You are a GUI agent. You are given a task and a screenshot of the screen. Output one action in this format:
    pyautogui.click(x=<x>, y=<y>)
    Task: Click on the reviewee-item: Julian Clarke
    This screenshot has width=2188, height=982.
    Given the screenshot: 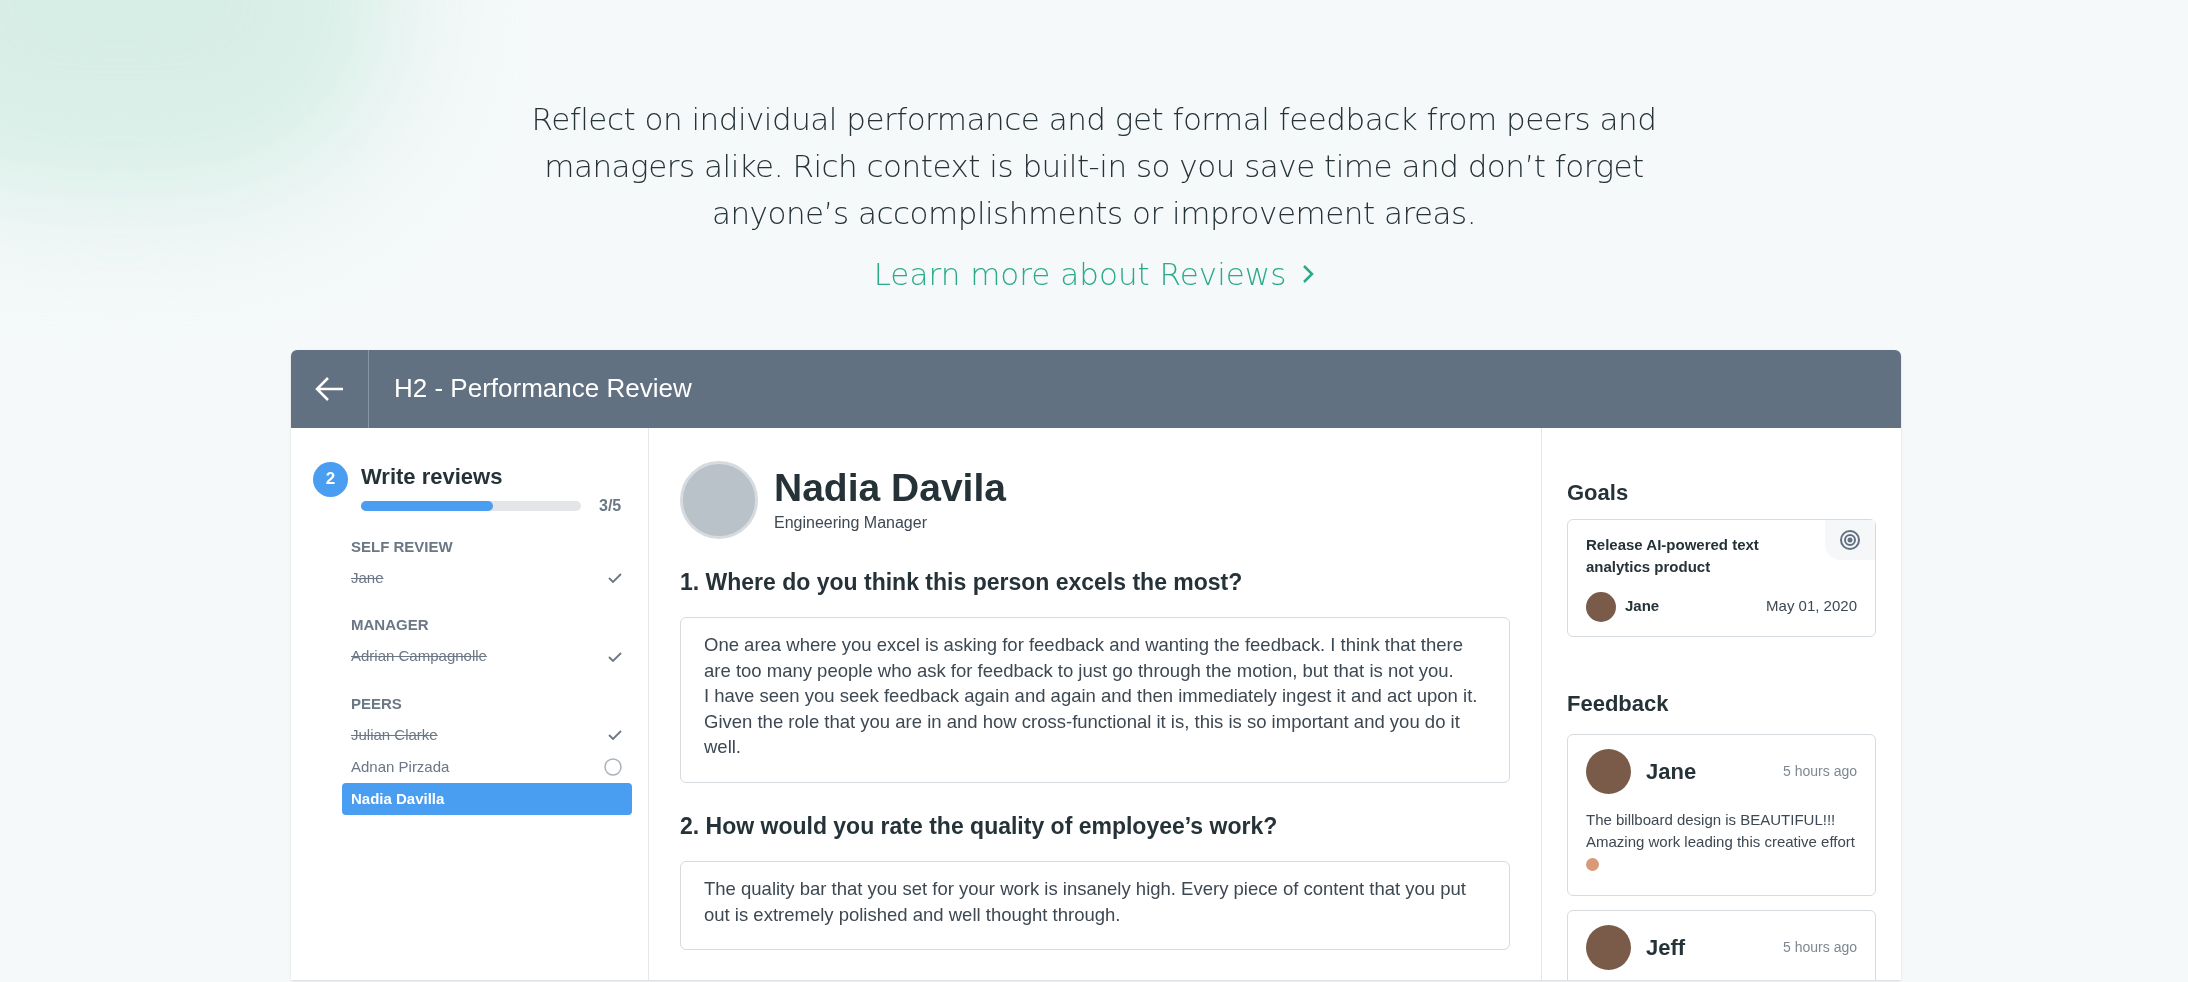 What is the action you would take?
    pyautogui.click(x=491, y=735)
    